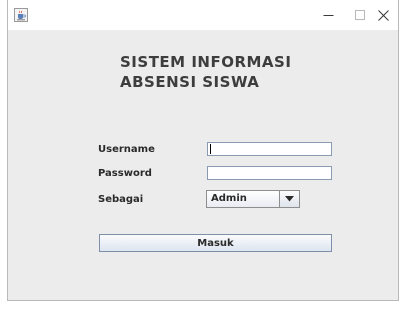 The image size is (408, 311). I want to click on heading-line-1: SISTEM INFORMASI, so click(206, 62).